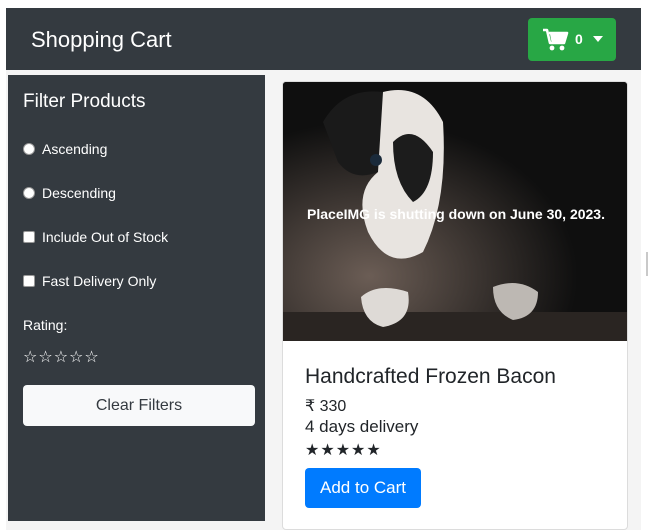 The height and width of the screenshot is (530, 650). I want to click on filter-title: Filter Products, so click(84, 101).